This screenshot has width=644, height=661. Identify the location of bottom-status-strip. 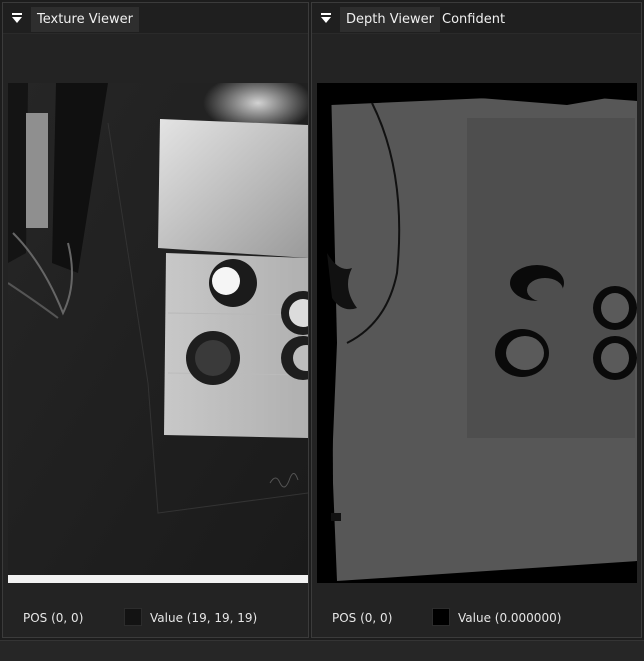
(322, 650).